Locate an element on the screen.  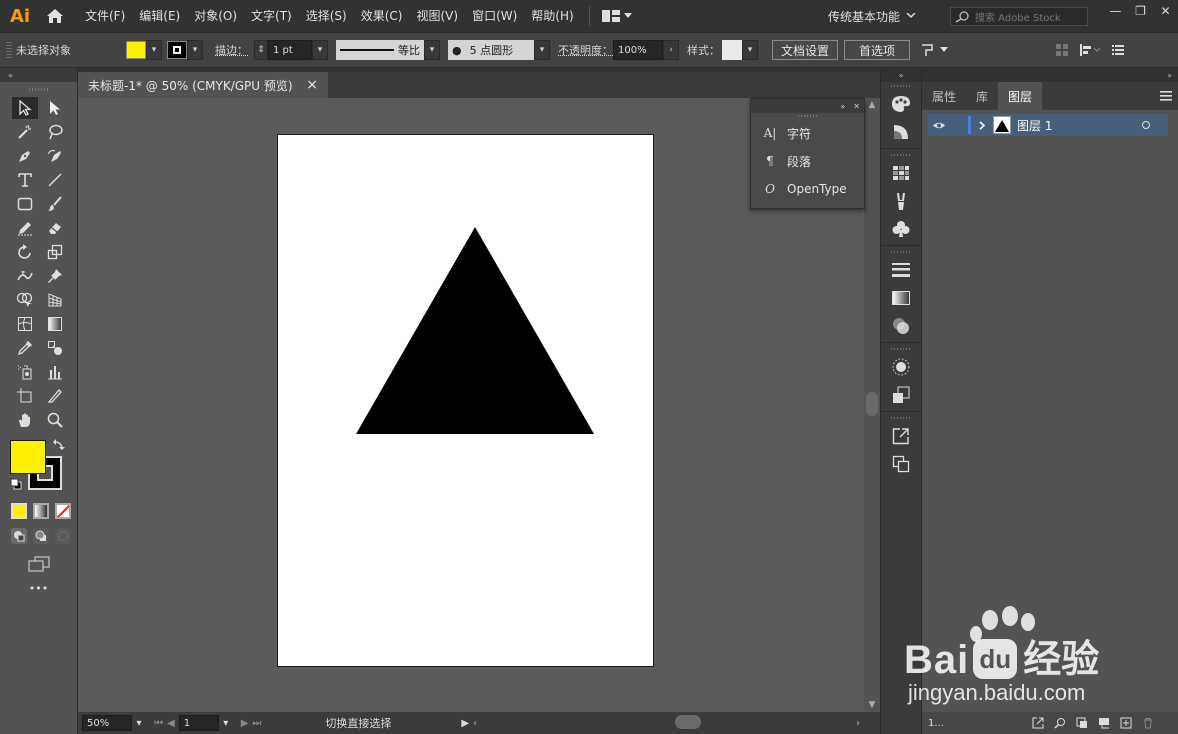
width-tool is located at coordinates (25, 276).